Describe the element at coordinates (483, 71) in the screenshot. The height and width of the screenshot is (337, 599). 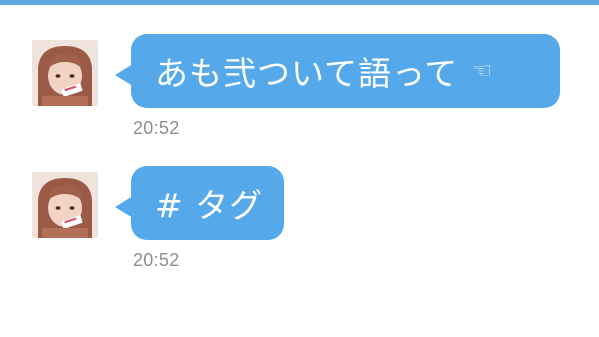
I see `pointing-hand-icon: ☜` at that location.